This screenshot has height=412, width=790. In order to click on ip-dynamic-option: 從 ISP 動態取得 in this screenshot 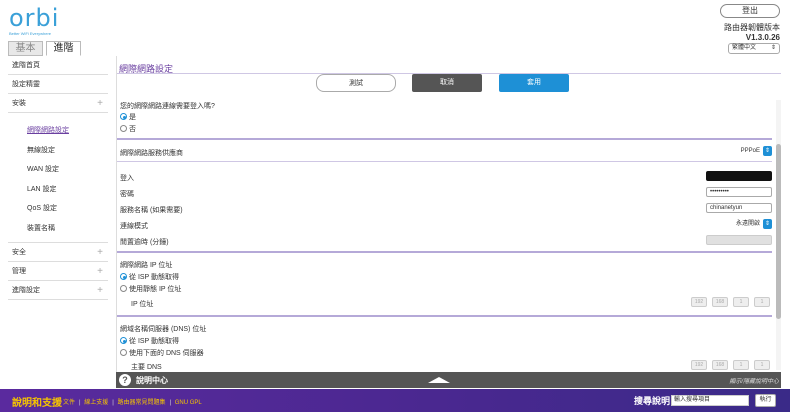, I will do `click(149, 277)`.